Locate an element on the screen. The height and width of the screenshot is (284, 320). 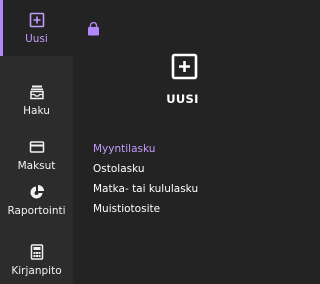
sidebar-item-label: Maksut is located at coordinates (36, 165).